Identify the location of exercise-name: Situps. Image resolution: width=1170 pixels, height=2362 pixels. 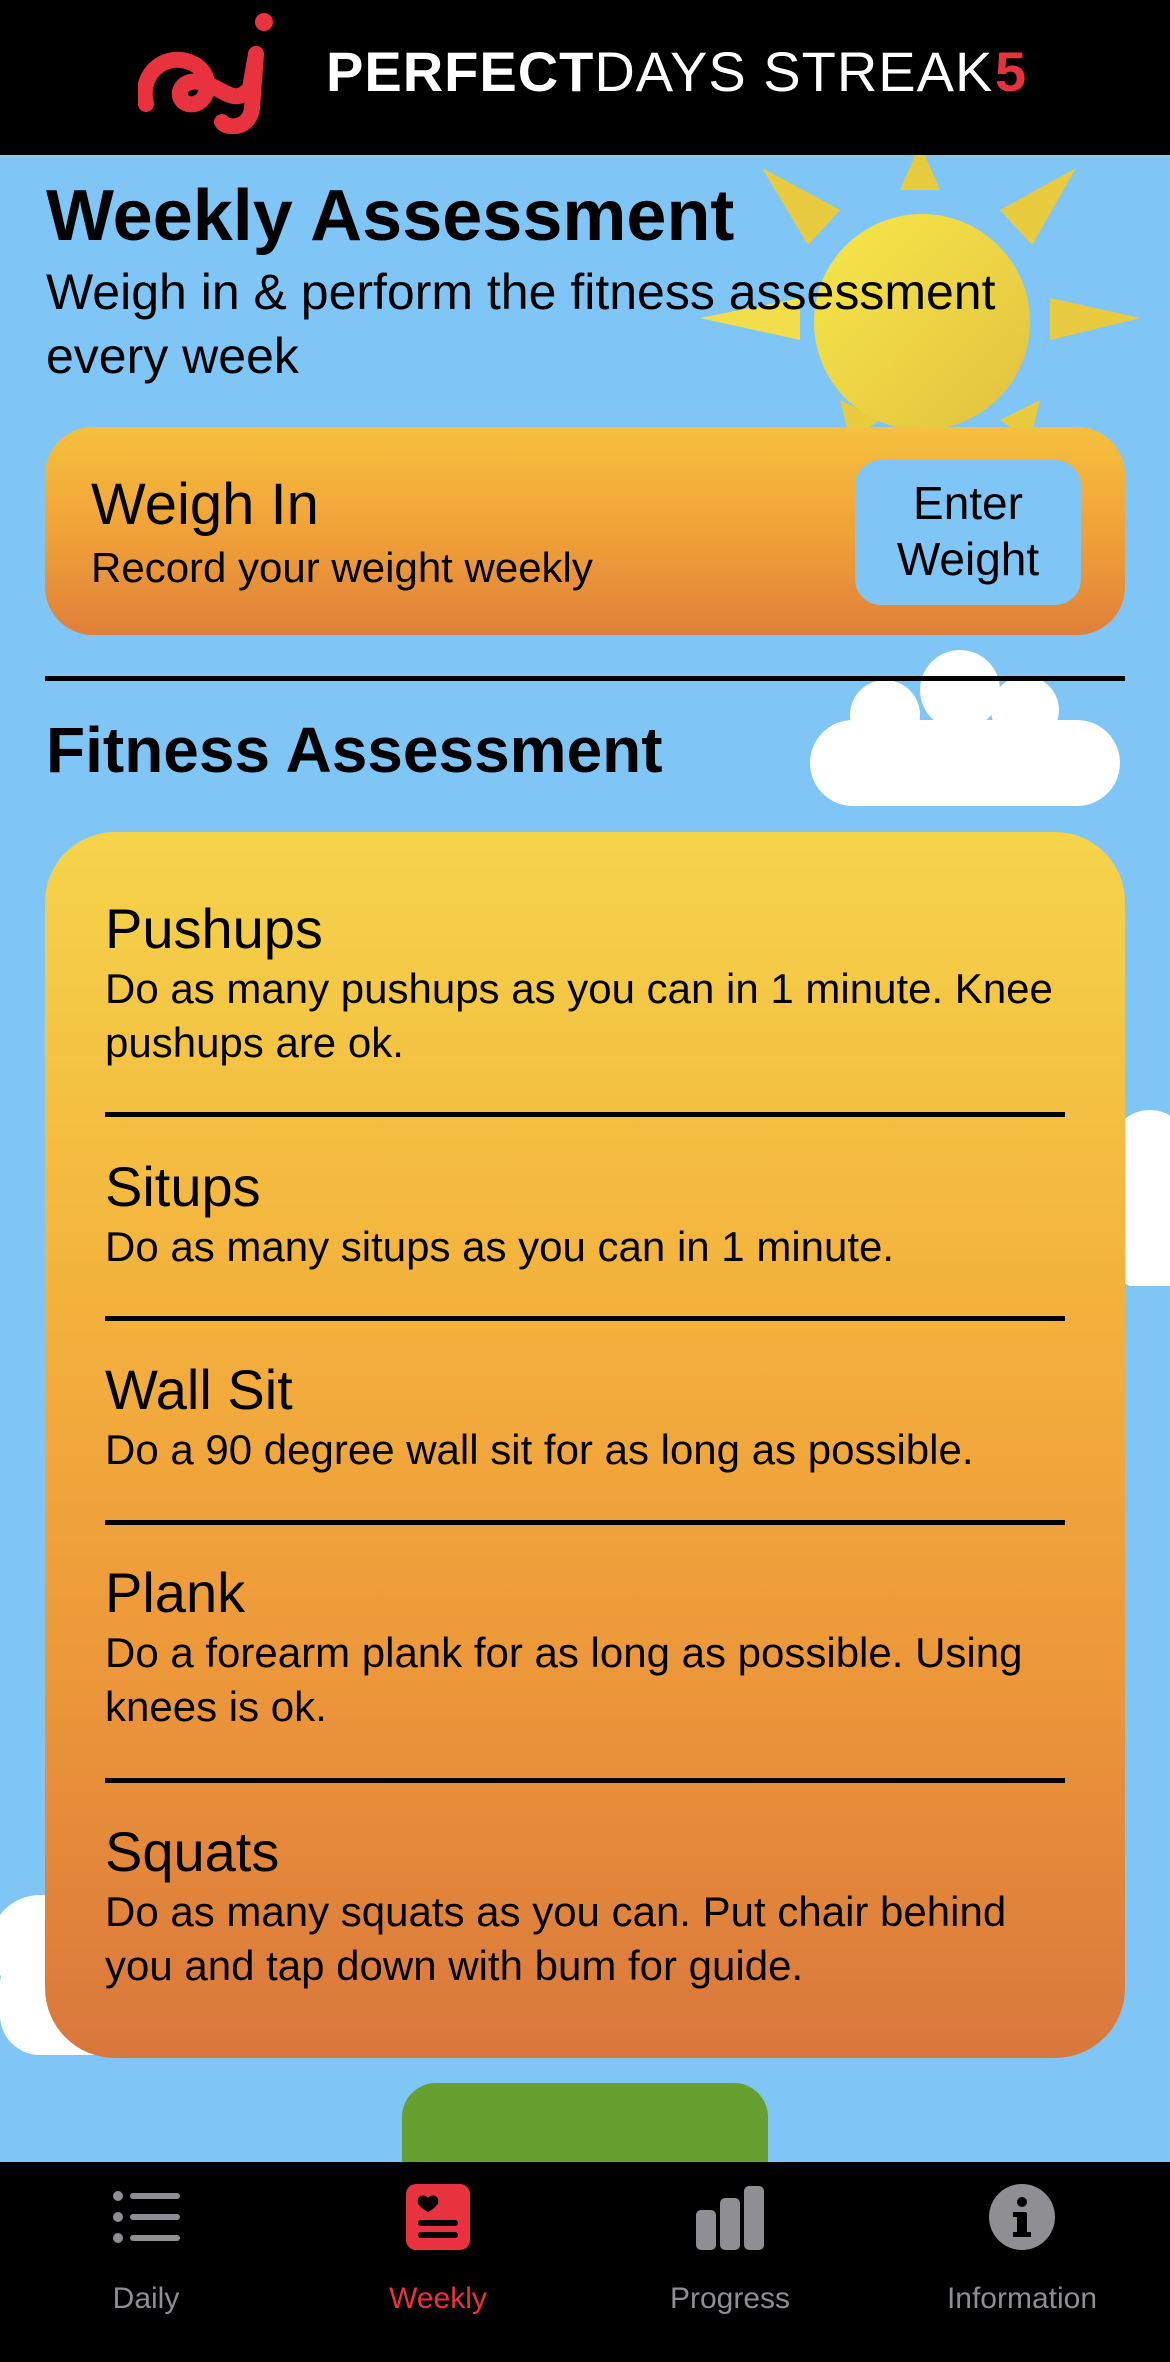
(183, 1186).